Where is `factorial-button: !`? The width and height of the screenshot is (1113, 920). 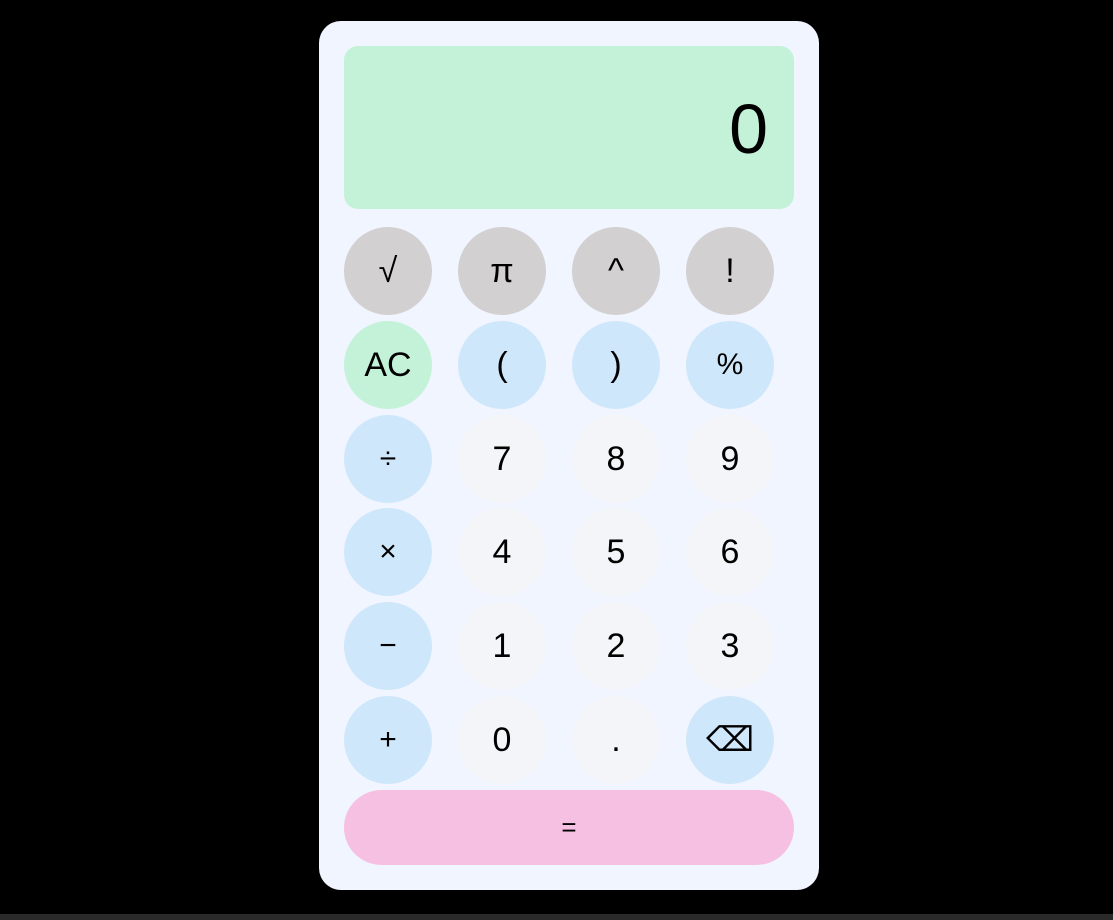
factorial-button: ! is located at coordinates (730, 271).